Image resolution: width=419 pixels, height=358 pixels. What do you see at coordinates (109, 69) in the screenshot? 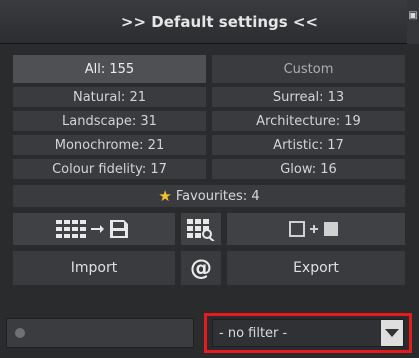
I see `category-all-button: All: 155` at bounding box center [109, 69].